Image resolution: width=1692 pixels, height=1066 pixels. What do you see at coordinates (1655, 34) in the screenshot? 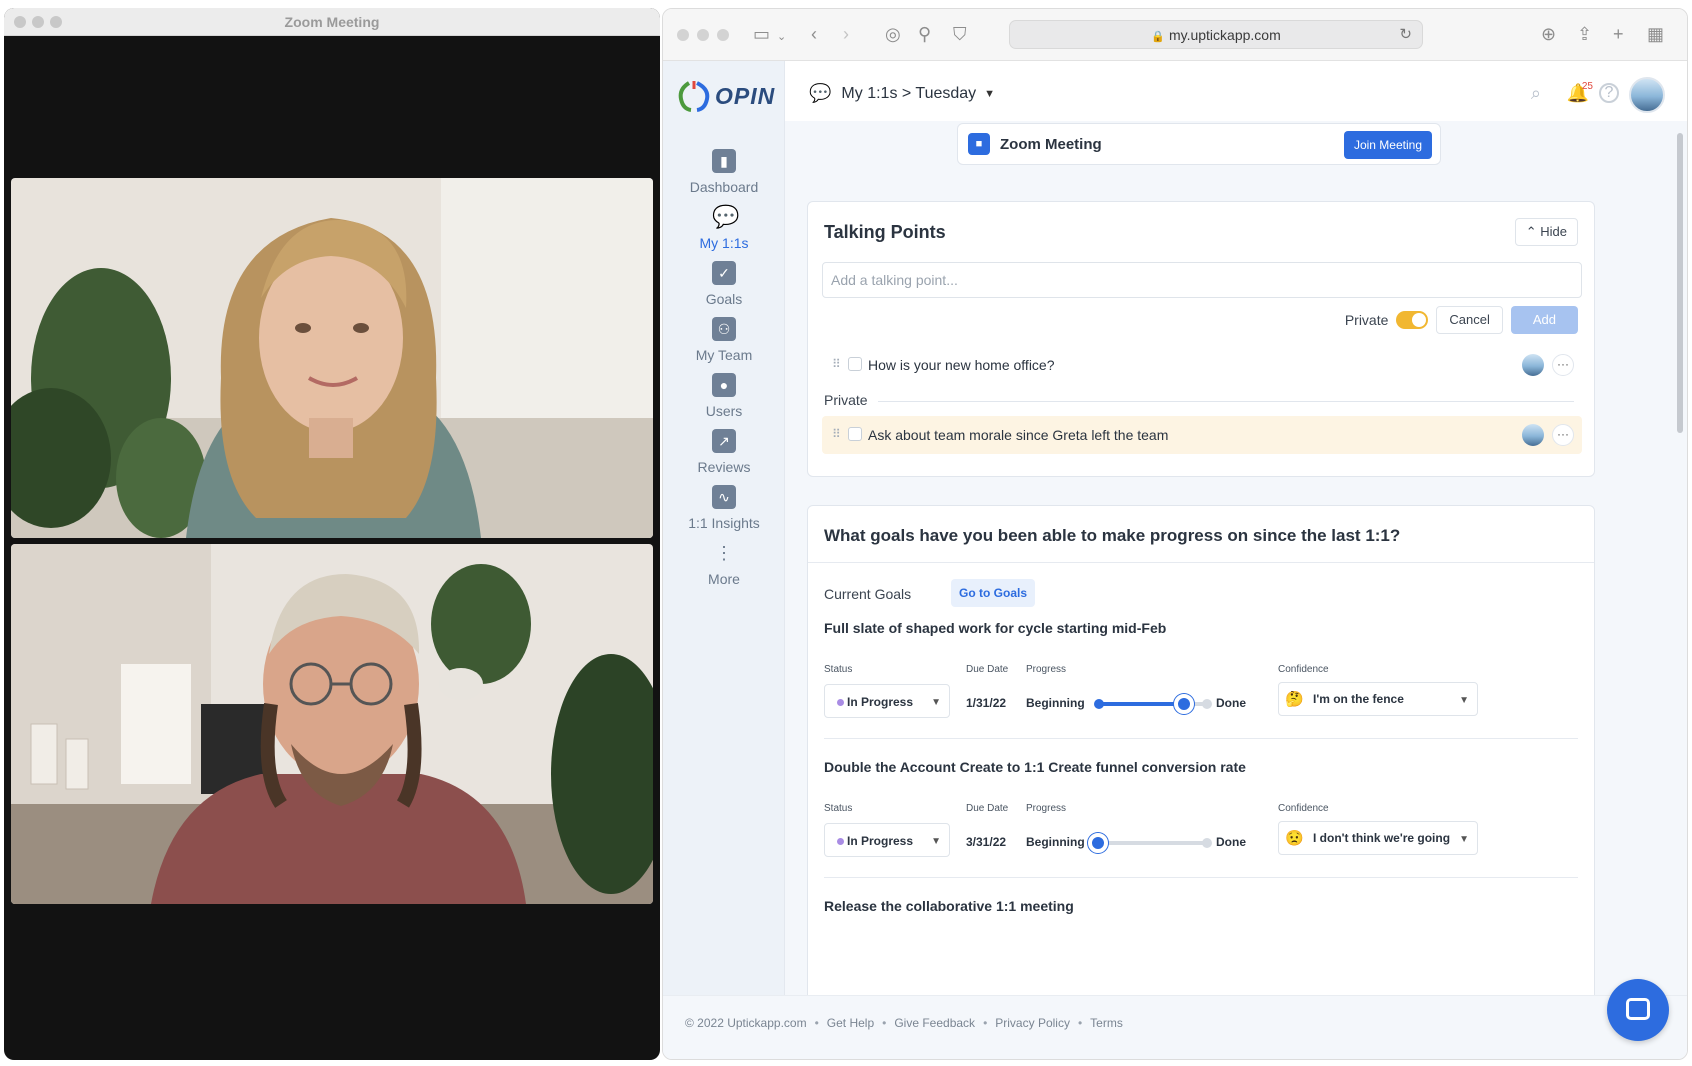
I see `tab-overview-icon: ▦` at bounding box center [1655, 34].